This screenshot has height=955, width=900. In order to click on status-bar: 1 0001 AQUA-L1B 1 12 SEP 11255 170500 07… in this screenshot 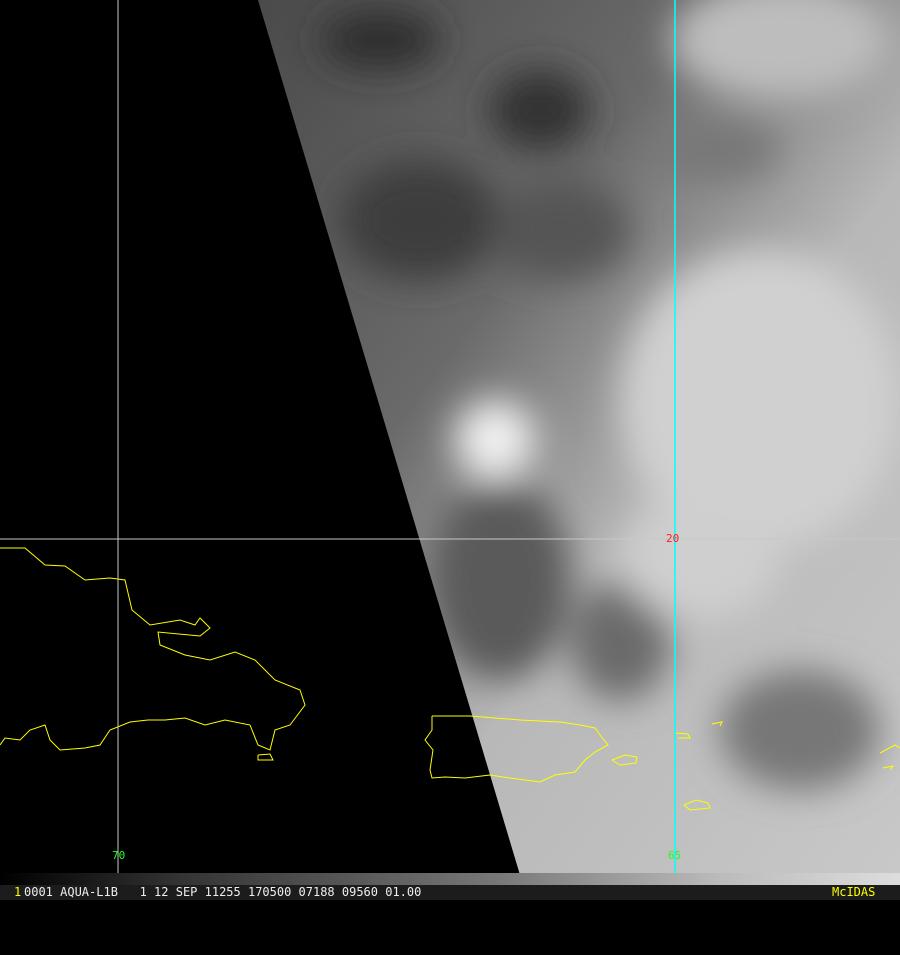, I will do `click(450, 892)`.